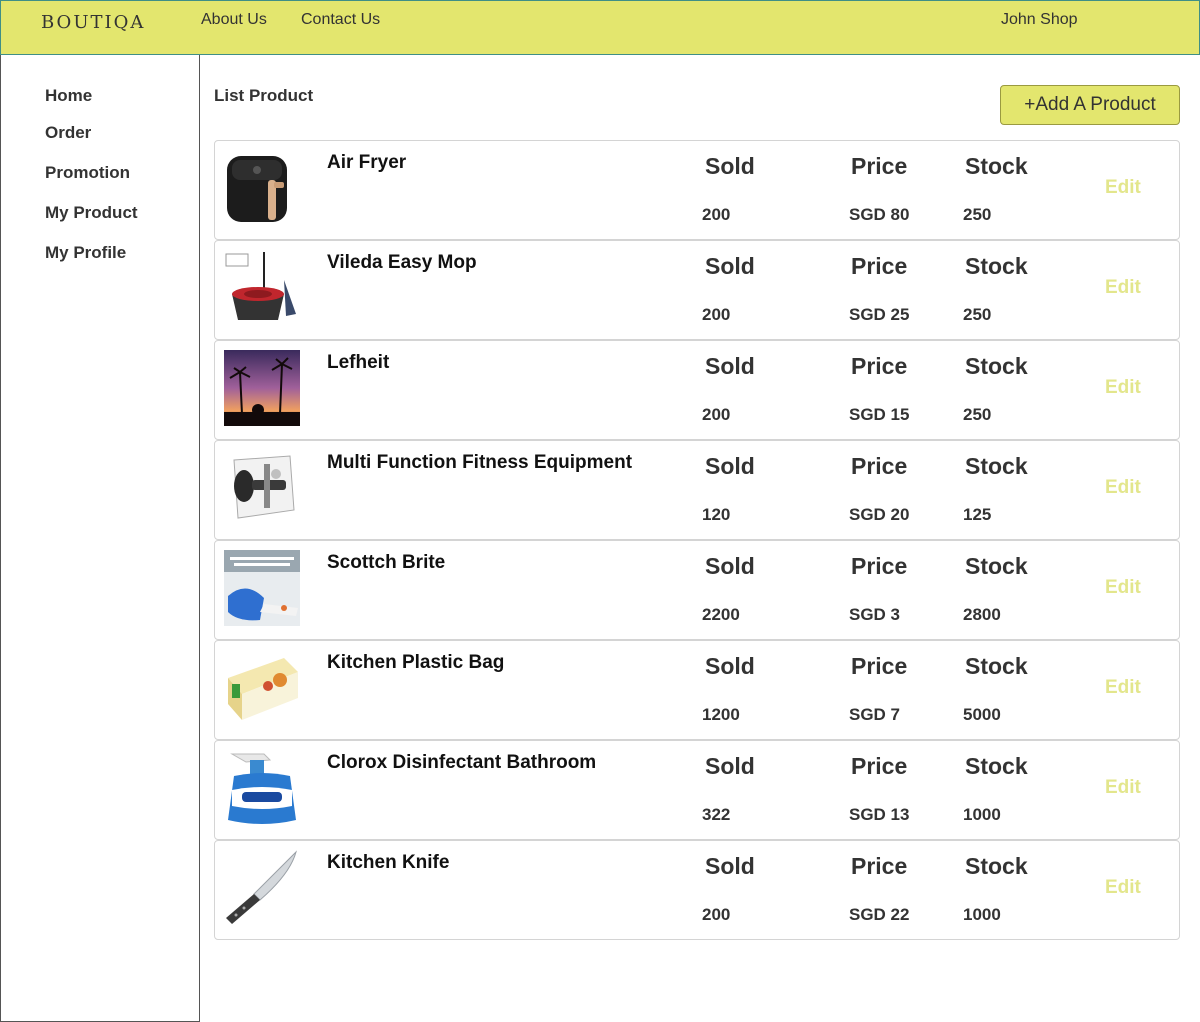 This screenshot has height=1022, width=1200. I want to click on price-value: SGD 15, so click(879, 414).